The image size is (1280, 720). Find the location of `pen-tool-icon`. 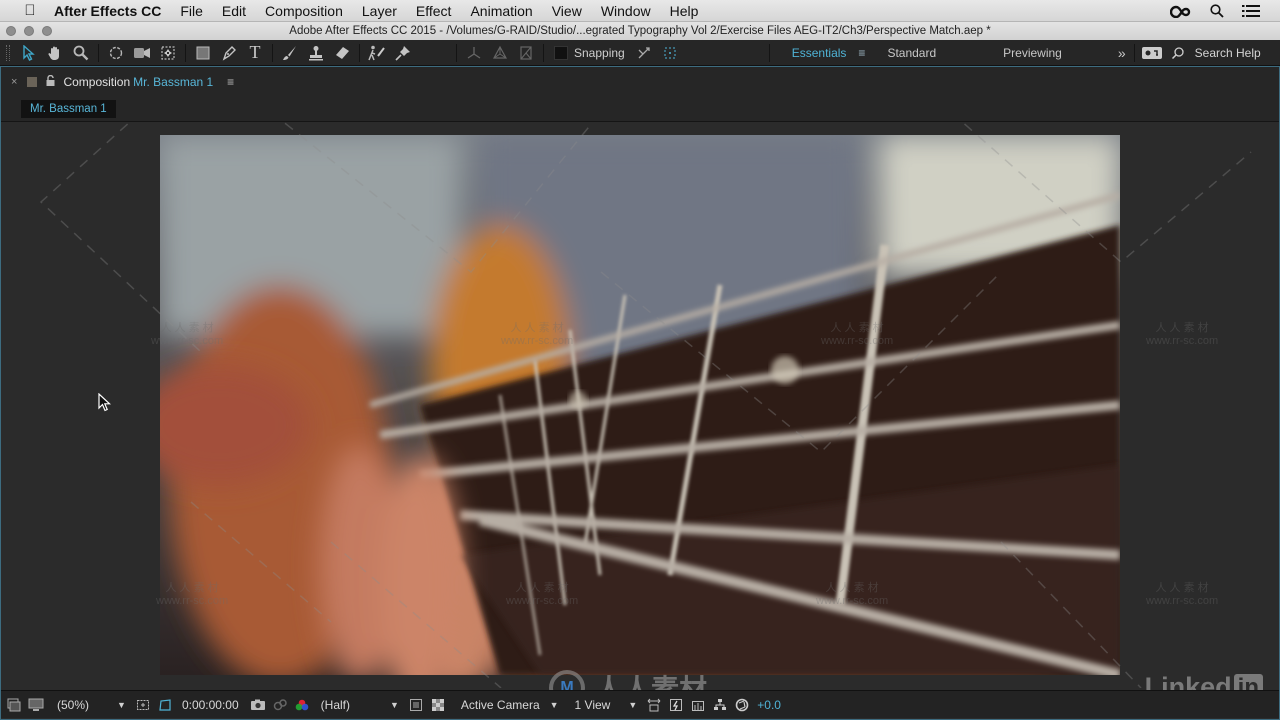

pen-tool-icon is located at coordinates (229, 53).